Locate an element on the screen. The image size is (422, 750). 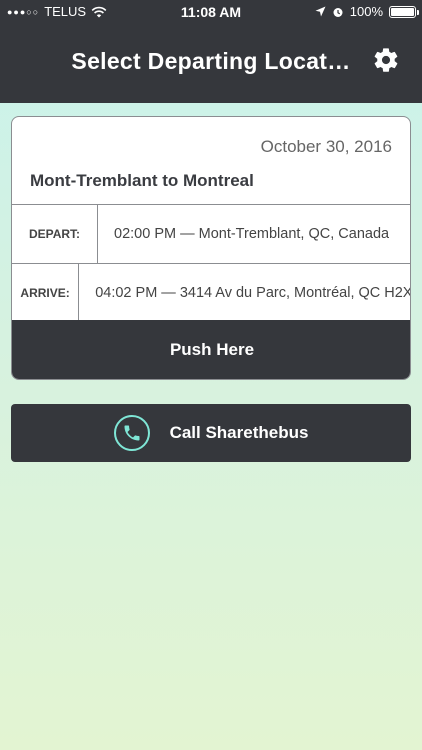
trip-date: October 30, 2016 is located at coordinates (326, 146).